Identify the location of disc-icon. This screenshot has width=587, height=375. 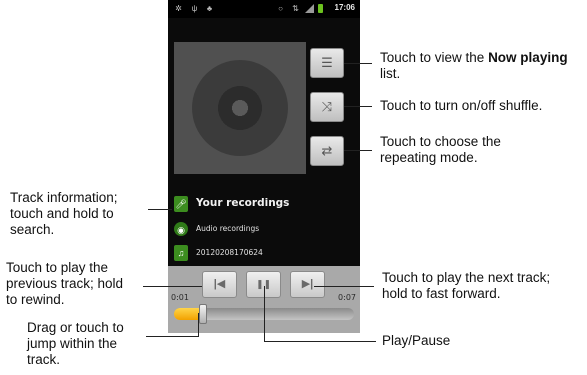
(240, 108).